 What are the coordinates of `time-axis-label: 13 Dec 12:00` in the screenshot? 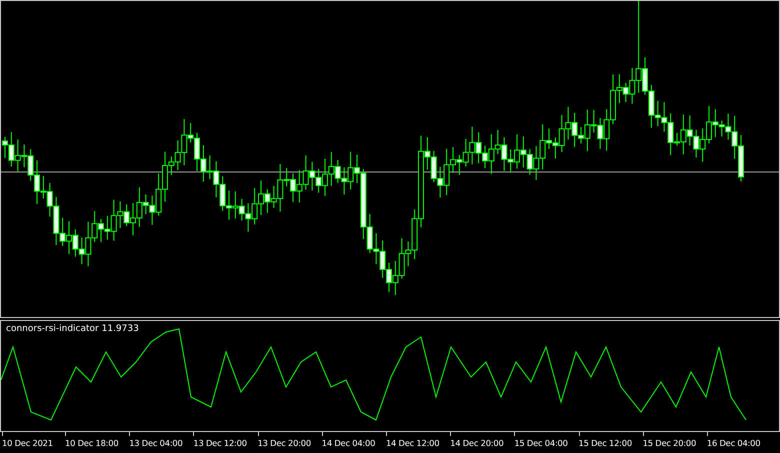 It's located at (220, 443).